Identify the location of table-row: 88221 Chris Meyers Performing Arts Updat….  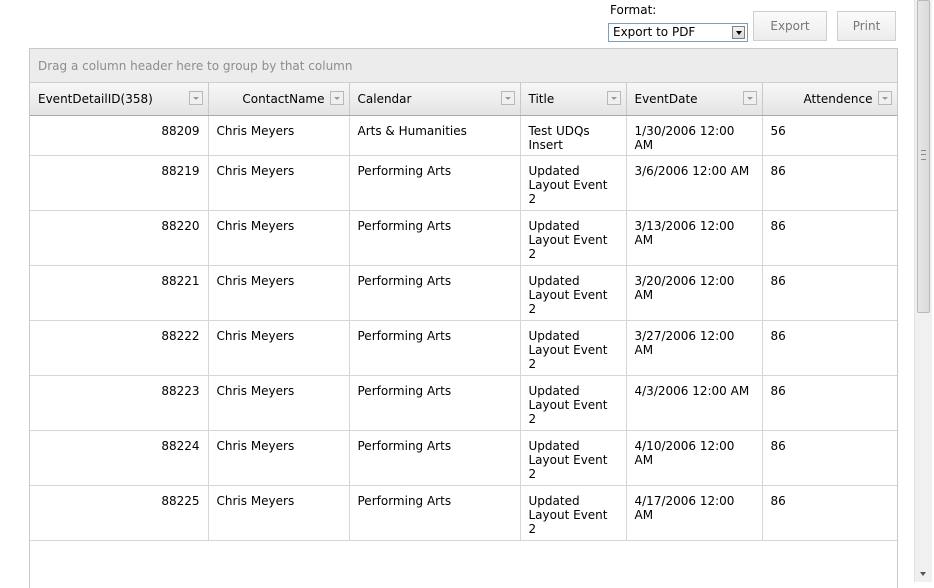
(463, 293).